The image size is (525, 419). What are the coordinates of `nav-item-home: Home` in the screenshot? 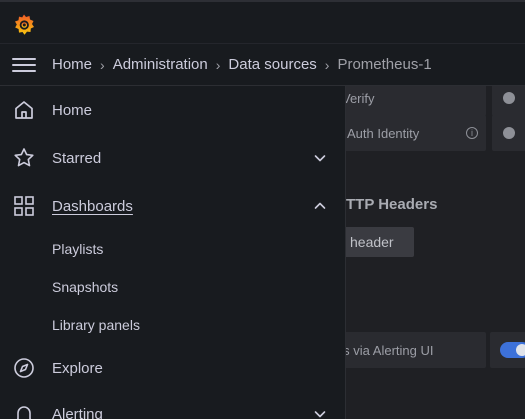 It's located at (173, 110).